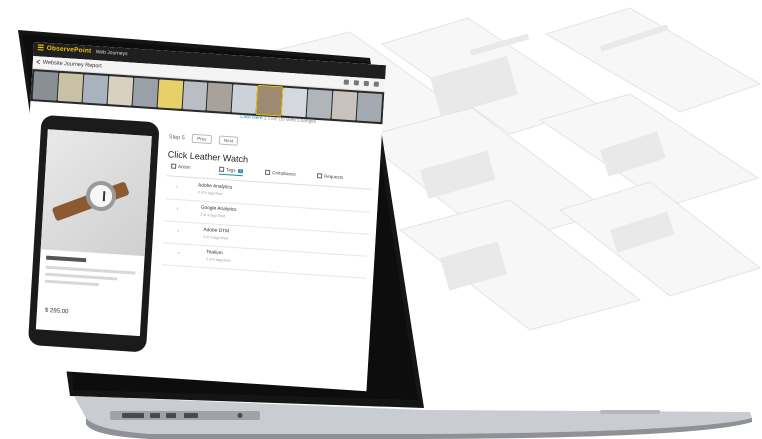 The image size is (762, 439). Describe the element at coordinates (292, 121) in the screenshot. I see `web-changes-link: Live Do Web Changes` at that location.